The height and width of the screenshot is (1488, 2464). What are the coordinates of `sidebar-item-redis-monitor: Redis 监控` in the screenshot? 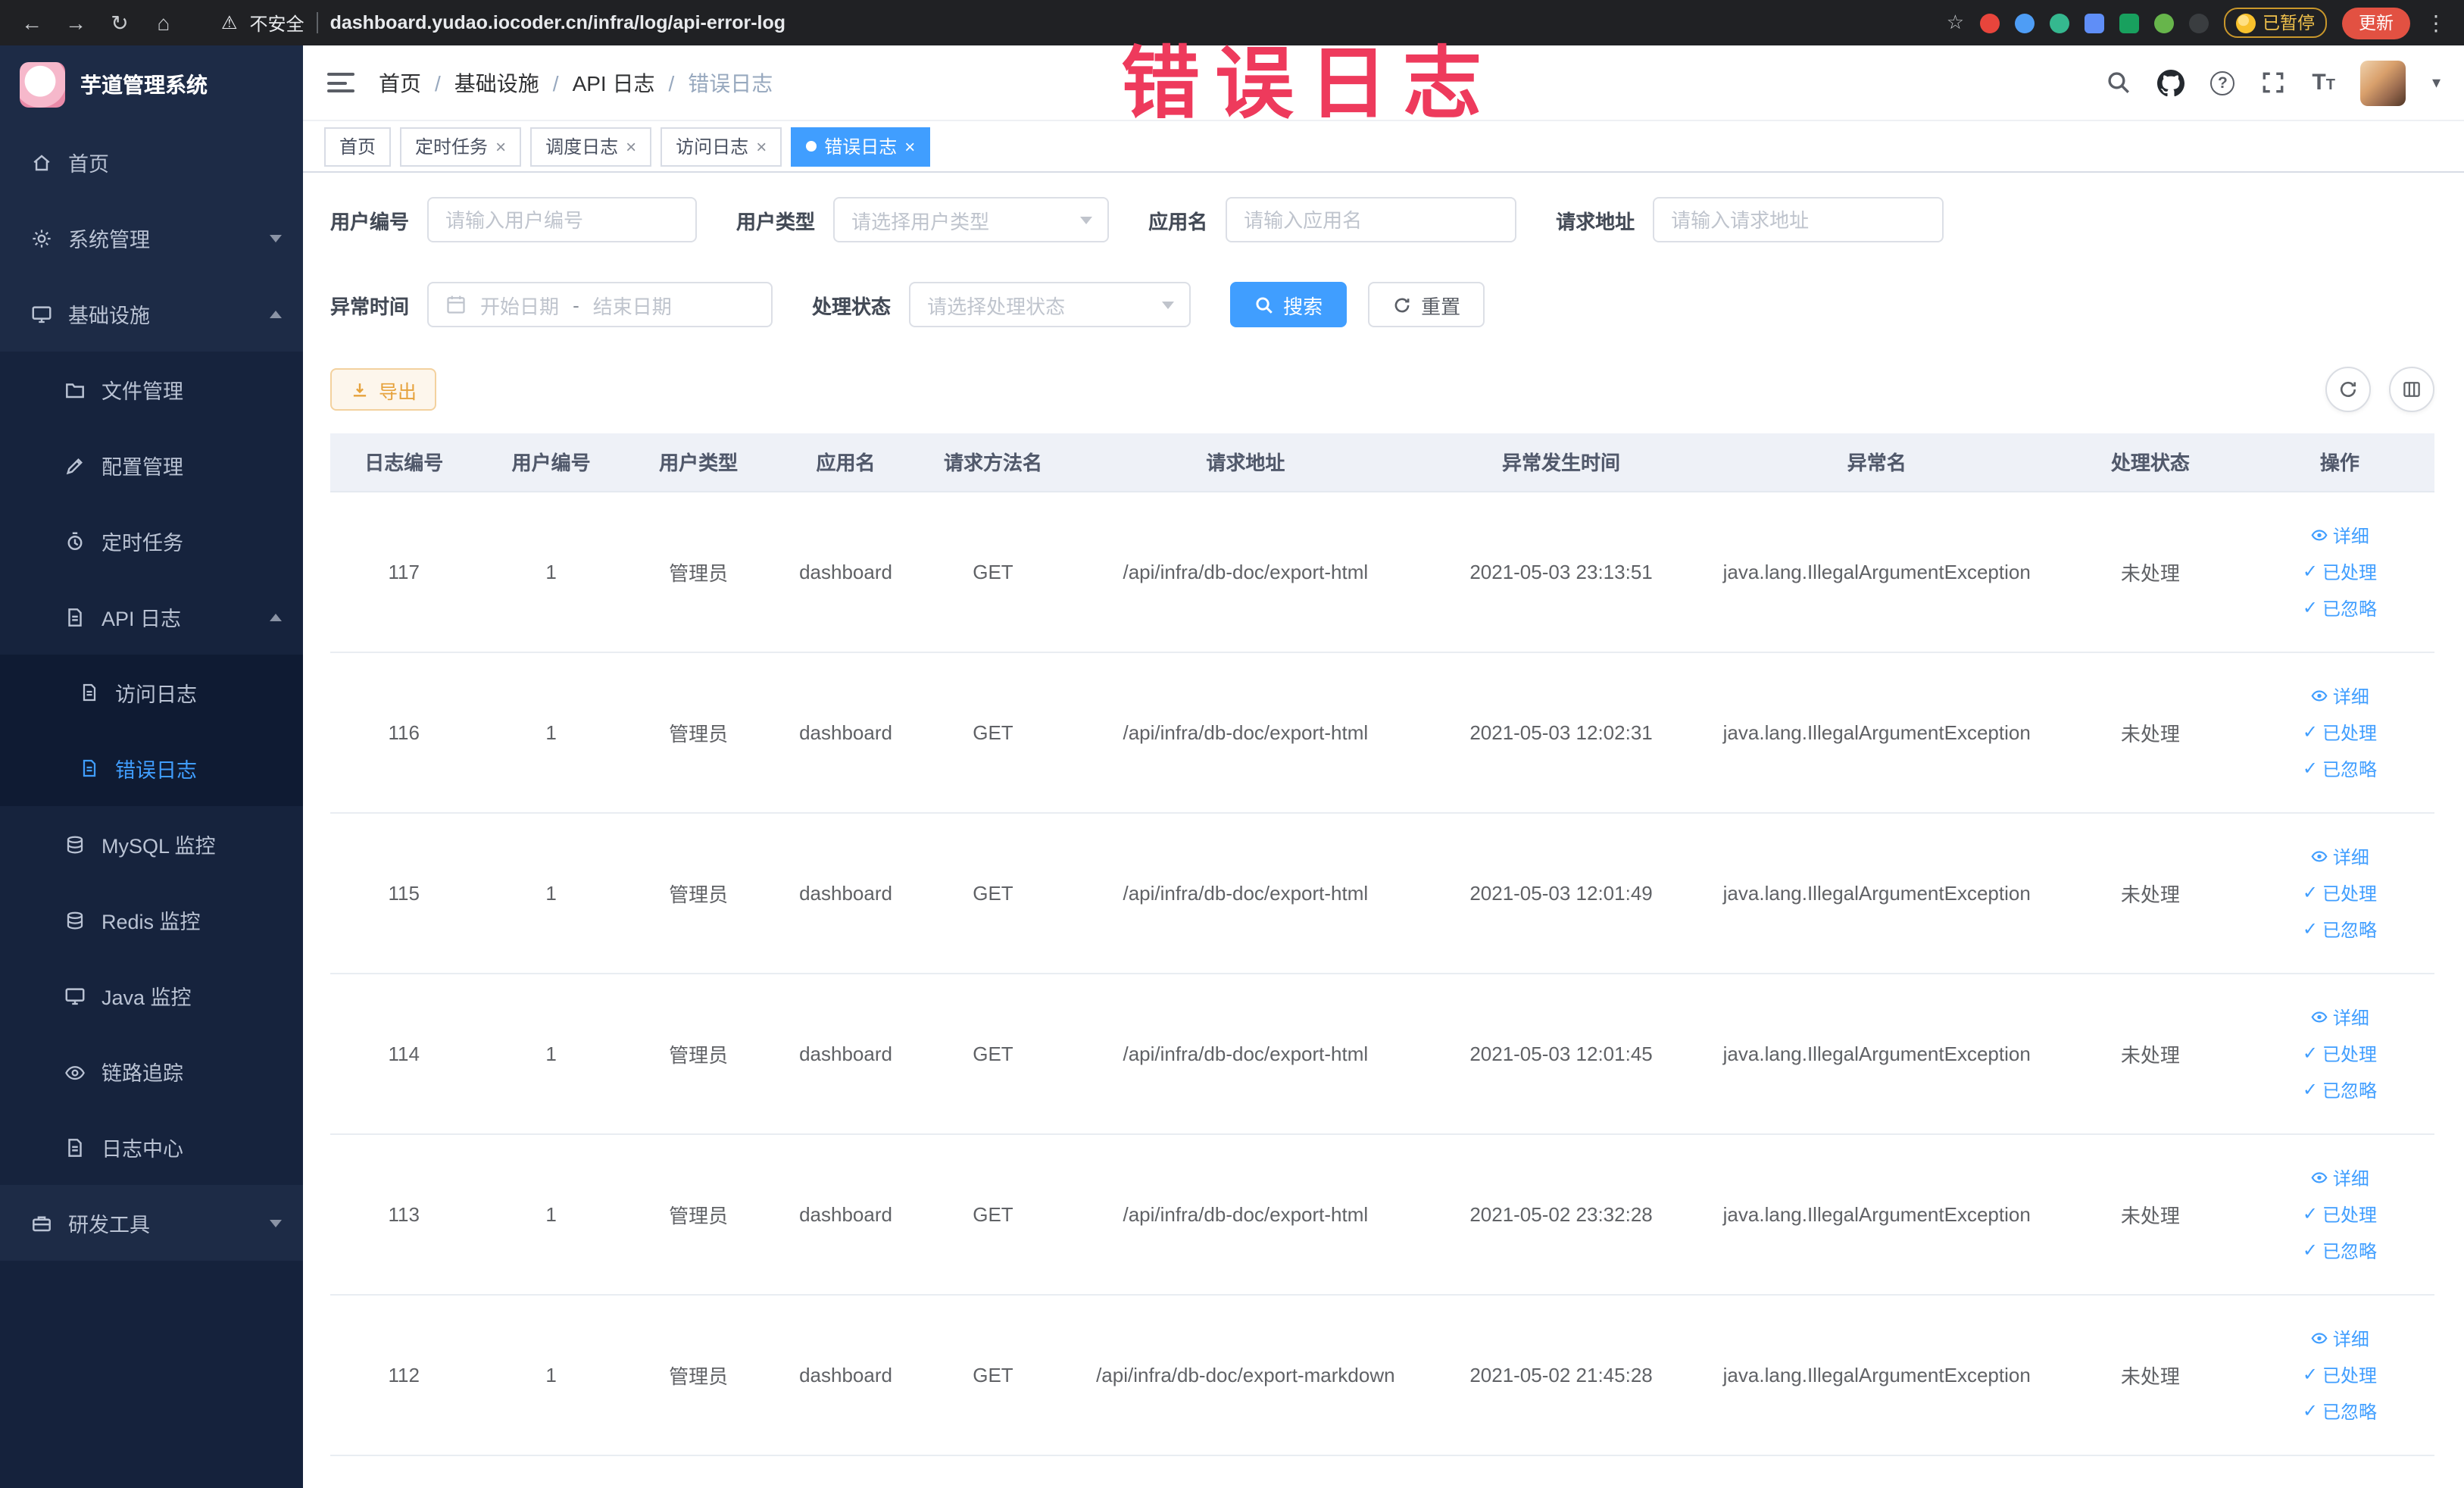 It's located at (151, 920).